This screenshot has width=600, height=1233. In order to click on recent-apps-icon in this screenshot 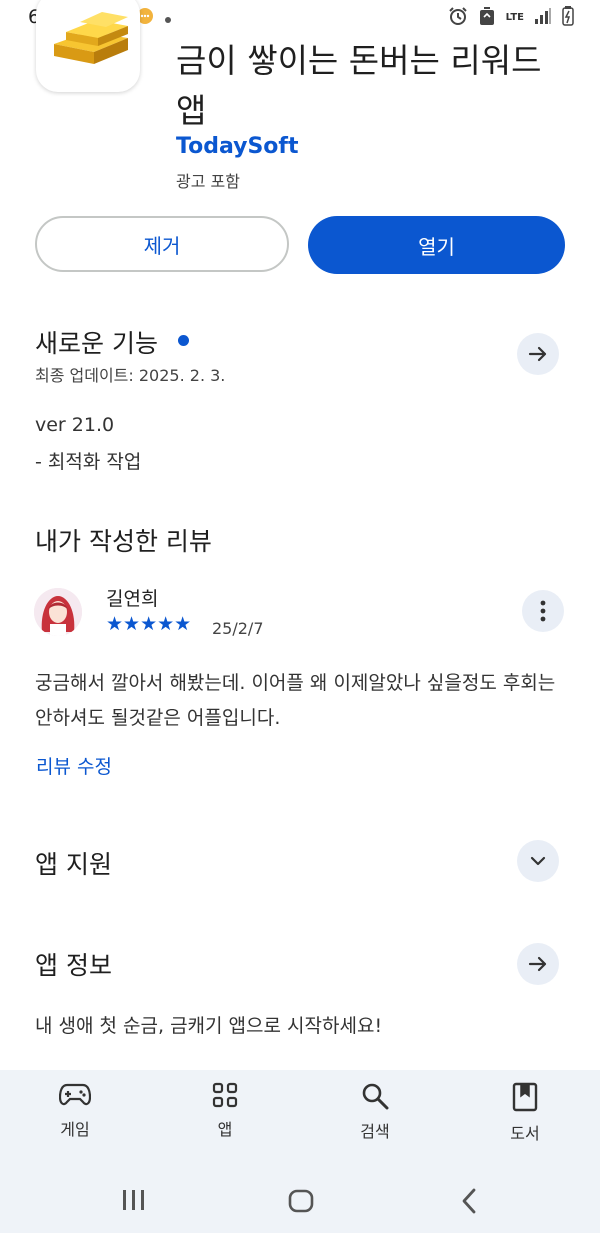, I will do `click(133, 1200)`.